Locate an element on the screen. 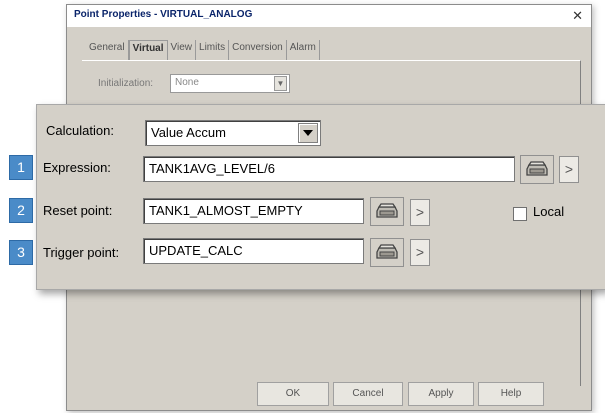  step-badge-3: 3 is located at coordinates (21, 252).